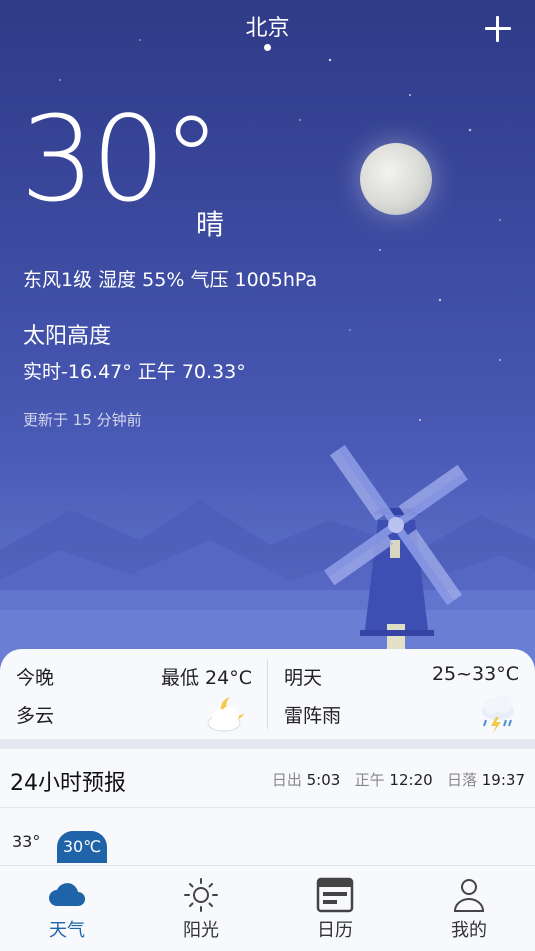 The image size is (535, 951). Describe the element at coordinates (303, 678) in the screenshot. I see `tomorrow-label: 明天` at that location.